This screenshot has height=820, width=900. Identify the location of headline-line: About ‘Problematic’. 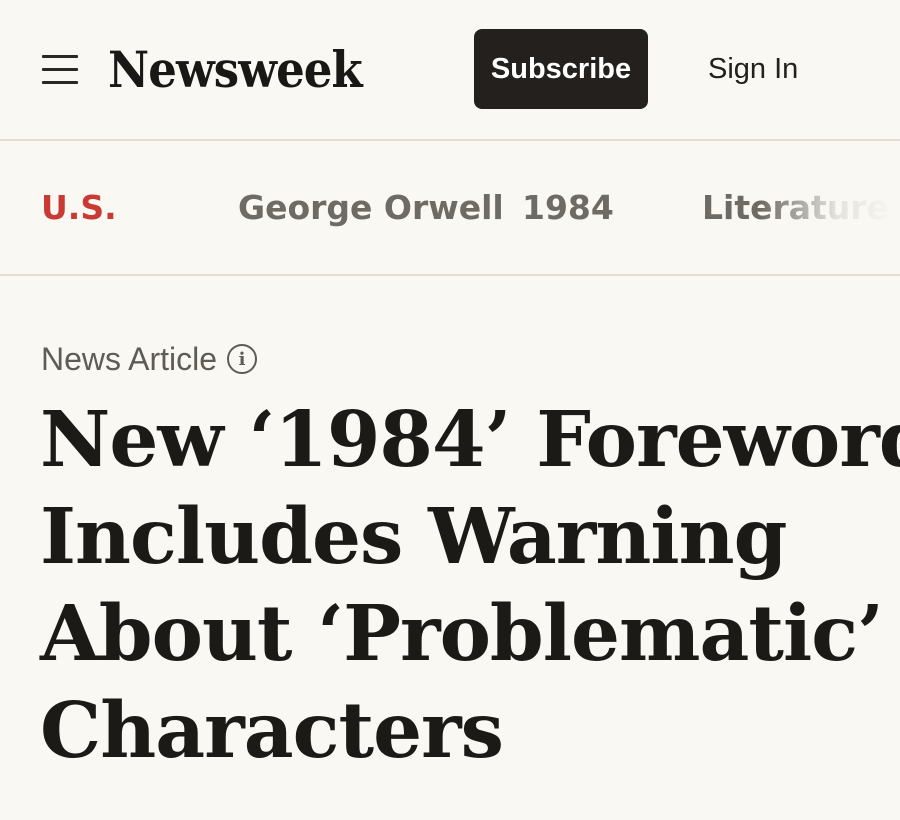
(462, 634).